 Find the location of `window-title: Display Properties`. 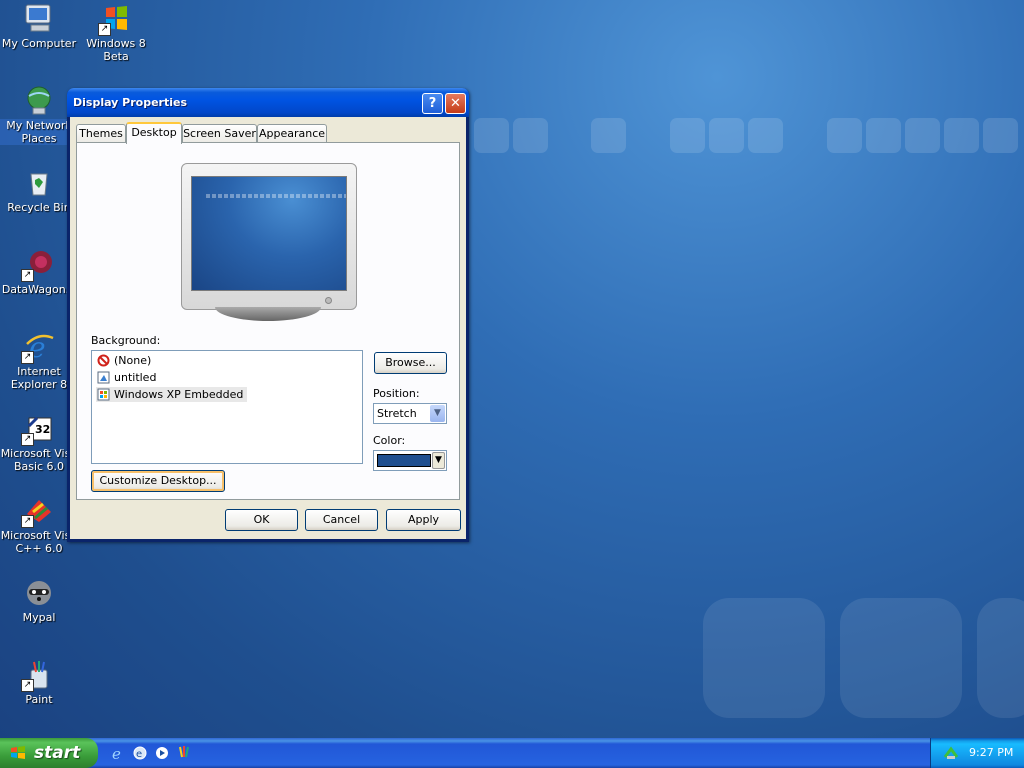

window-title: Display Properties is located at coordinates (130, 102).